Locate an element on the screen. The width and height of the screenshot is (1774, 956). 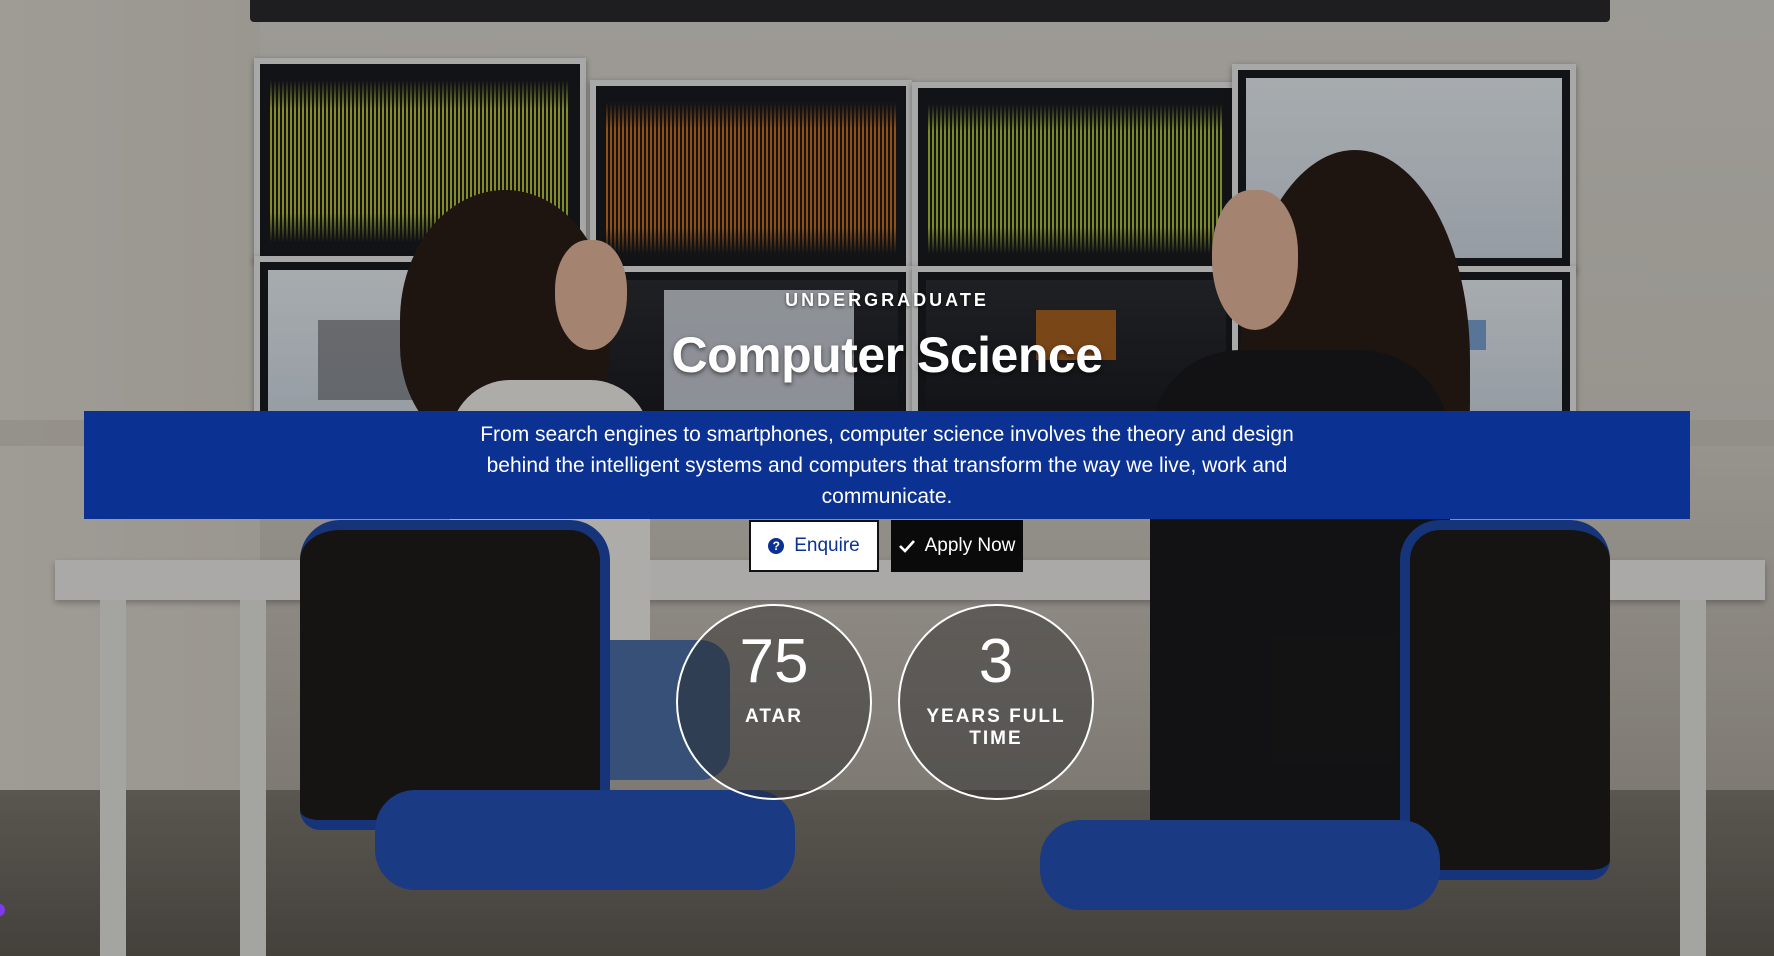
check-icon is located at coordinates (906, 546).